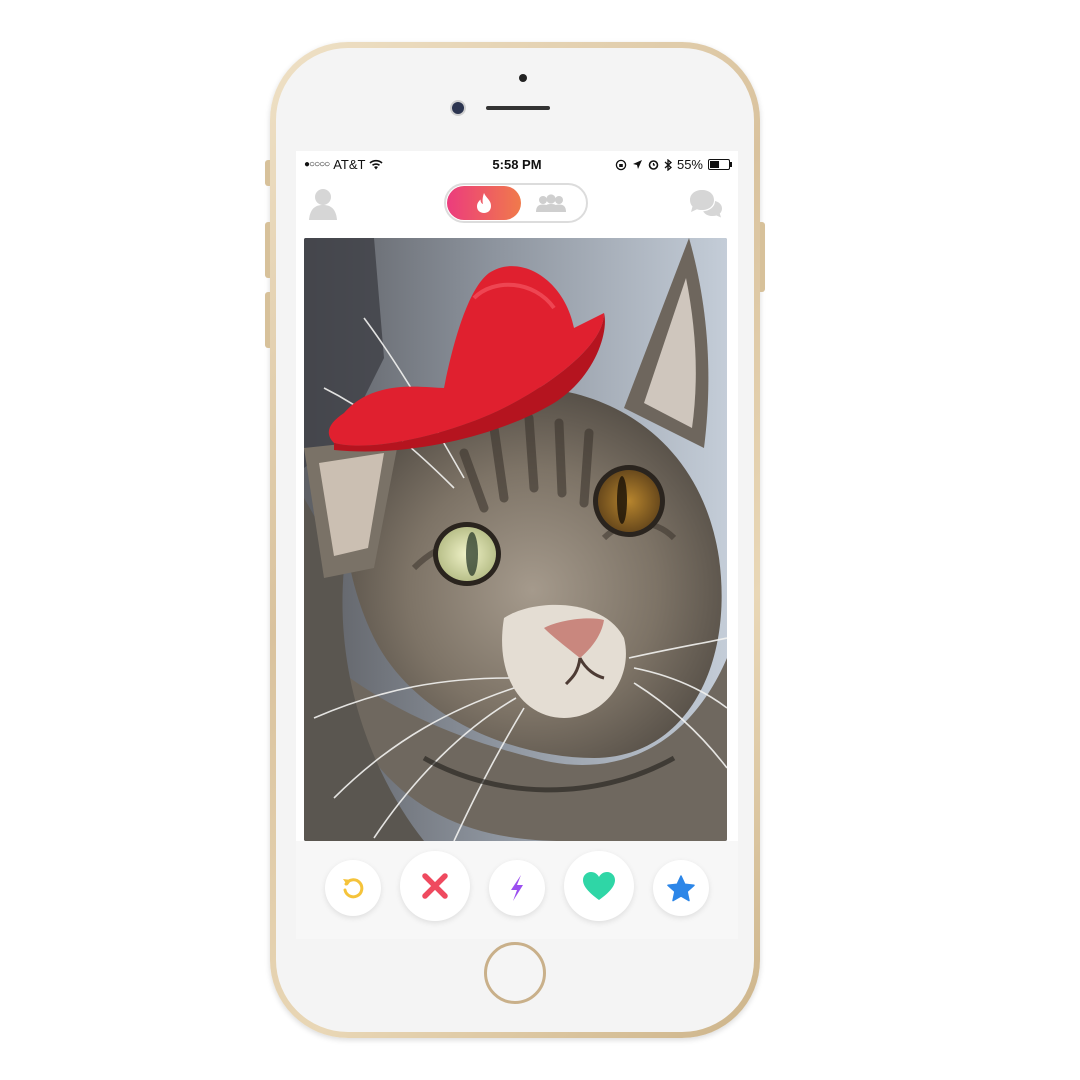 This screenshot has height=1080, width=1080. I want to click on rewind-button, so click(353, 888).